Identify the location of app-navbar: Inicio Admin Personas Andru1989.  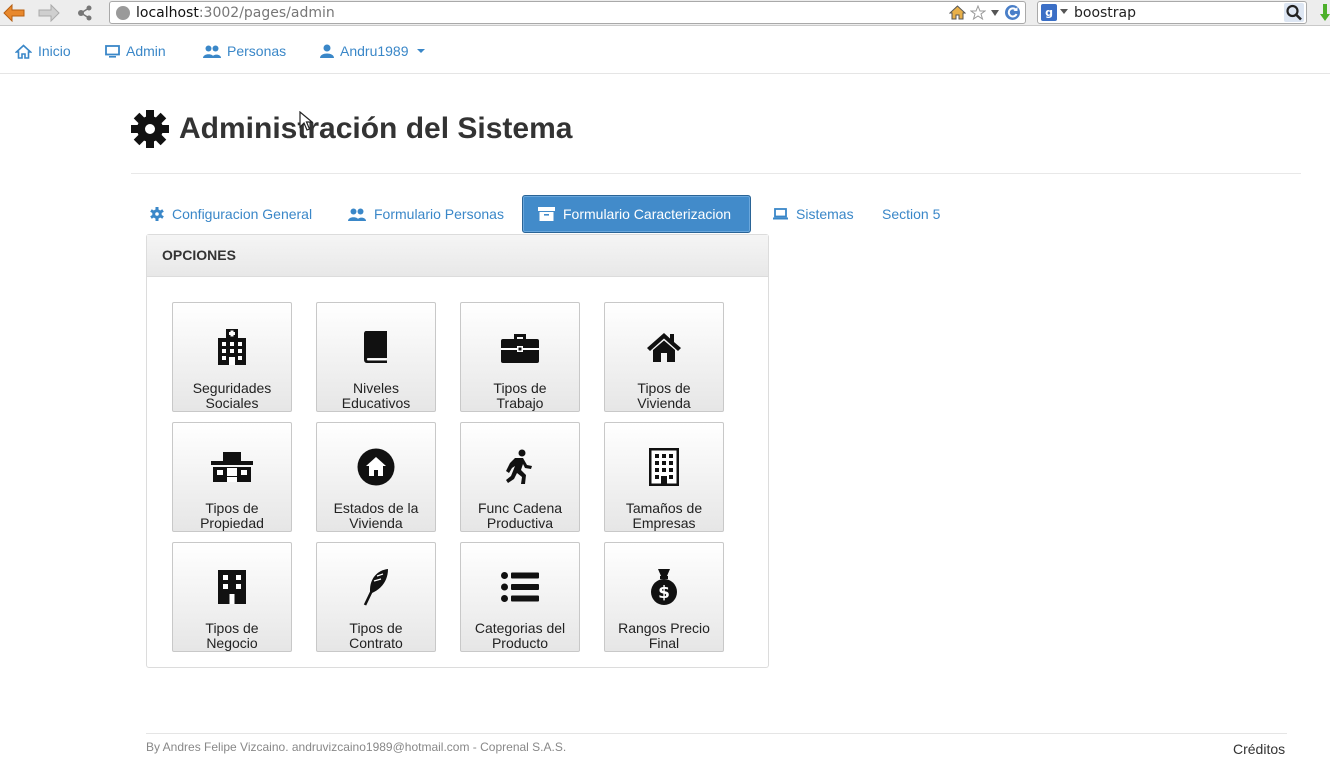
(665, 50).